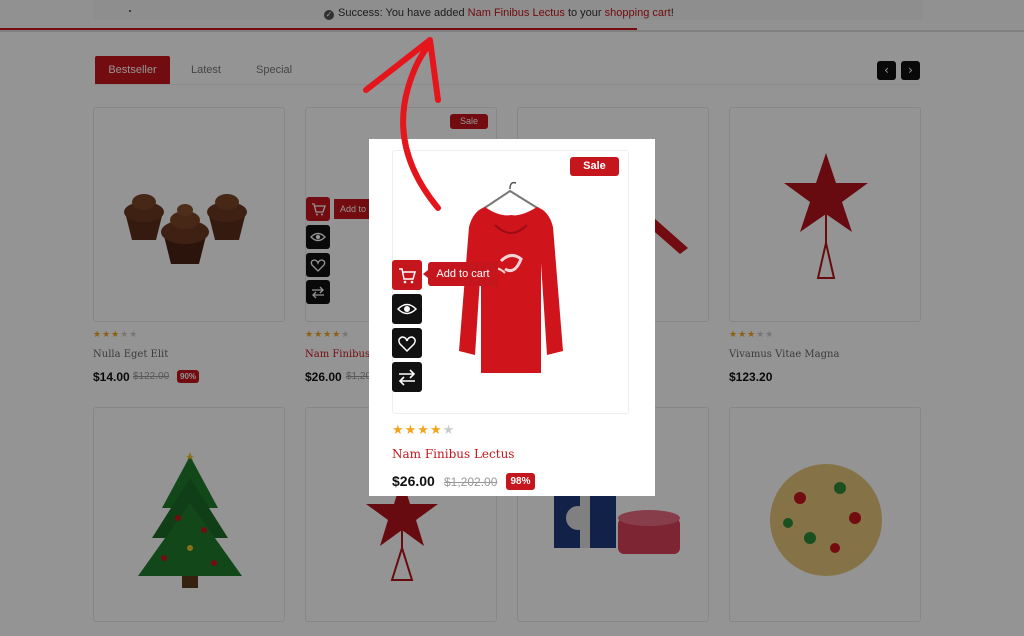 The width and height of the screenshot is (1024, 636). What do you see at coordinates (460, 274) in the screenshot?
I see `add-to-cart-tooltip: Add to cart` at bounding box center [460, 274].